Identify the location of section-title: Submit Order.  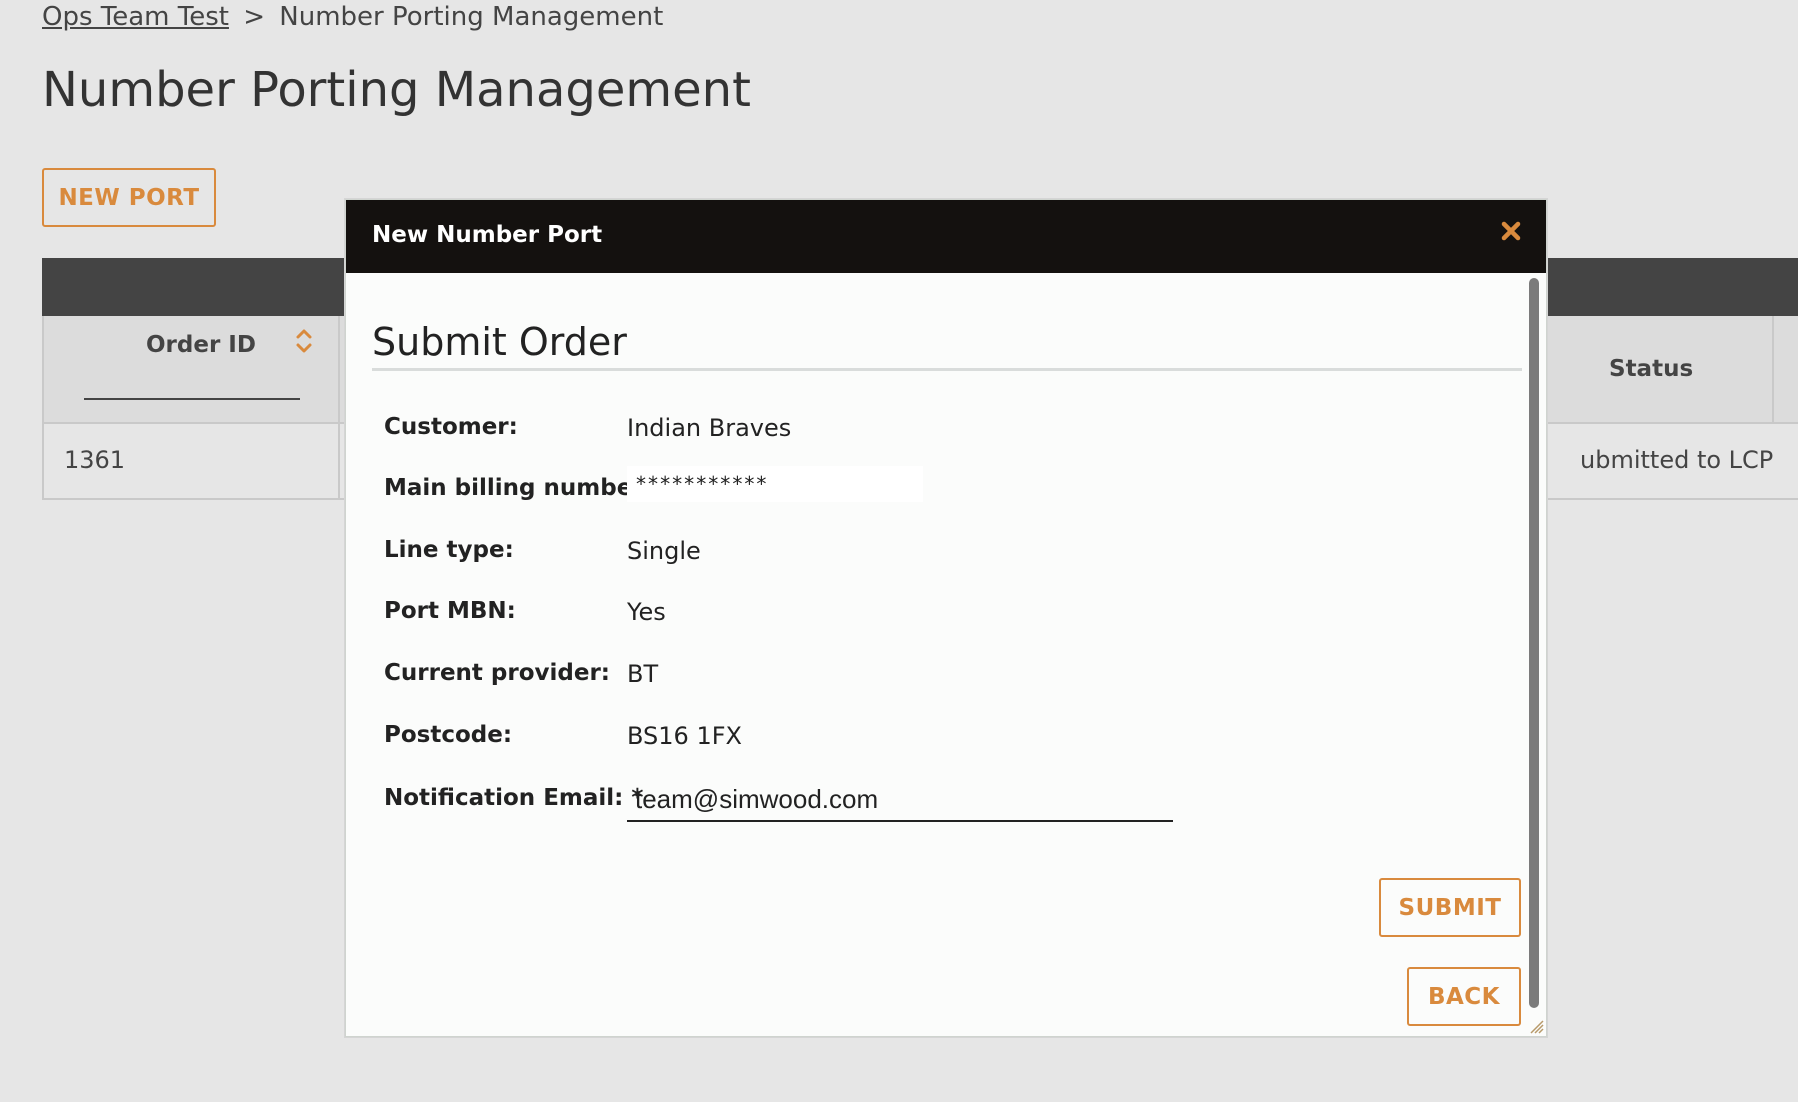
(499, 342).